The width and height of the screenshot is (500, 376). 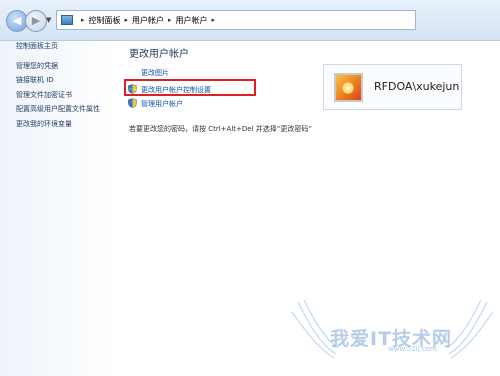 I want to click on sidebar-item-control-panel-home: 控制面板主页, so click(x=37, y=46).